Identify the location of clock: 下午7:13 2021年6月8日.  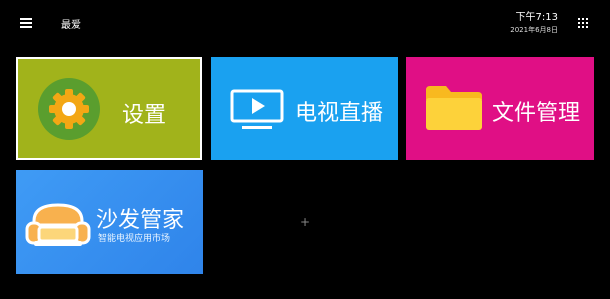
(534, 24).